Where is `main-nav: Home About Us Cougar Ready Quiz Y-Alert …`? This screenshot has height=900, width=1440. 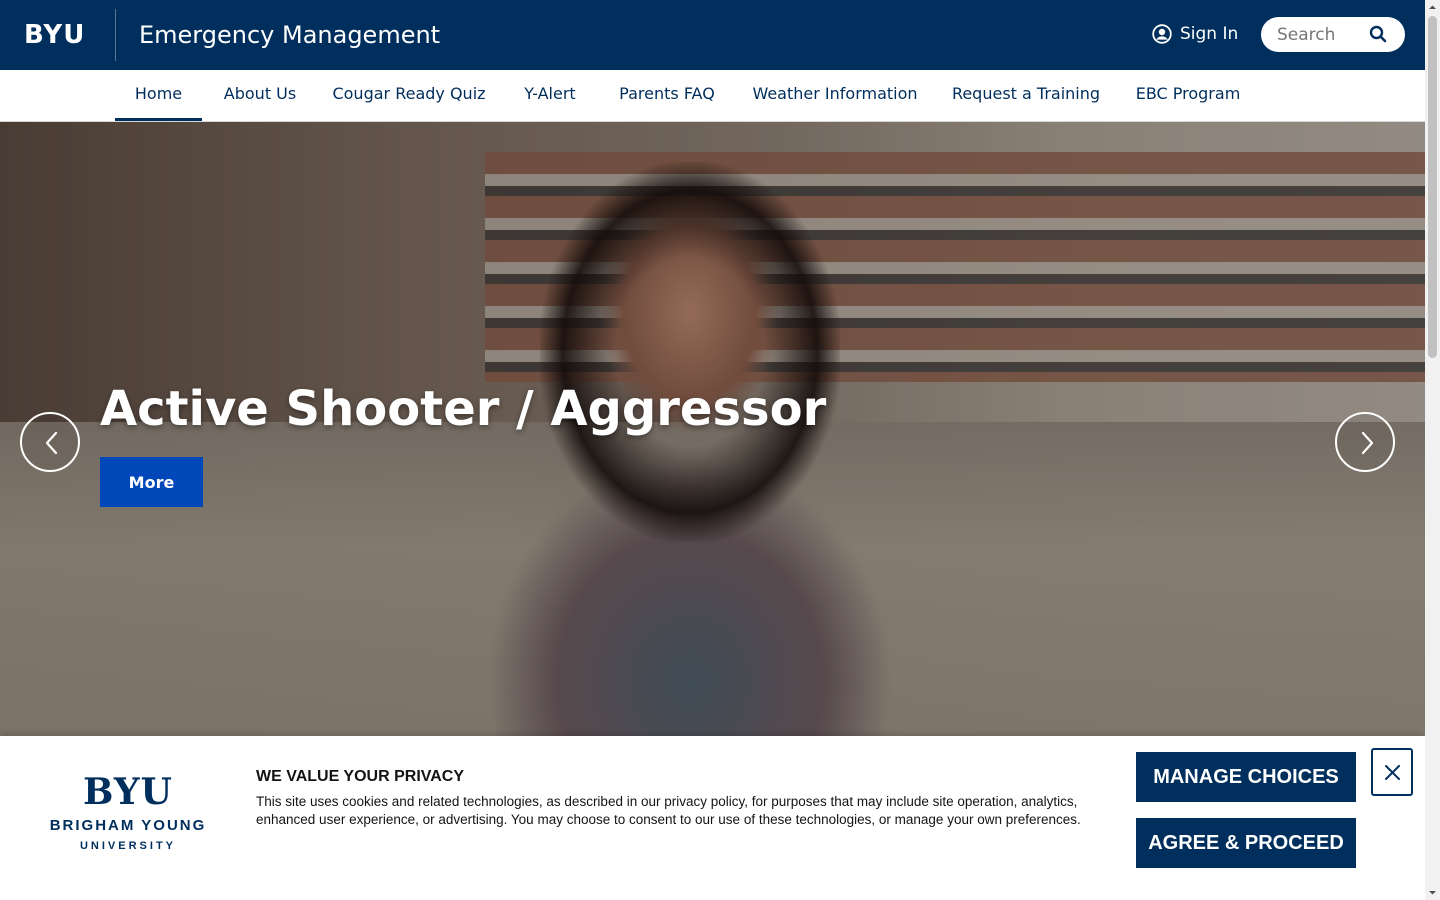
main-nav: Home About Us Cougar Ready Quiz Y-Alert … is located at coordinates (712, 96).